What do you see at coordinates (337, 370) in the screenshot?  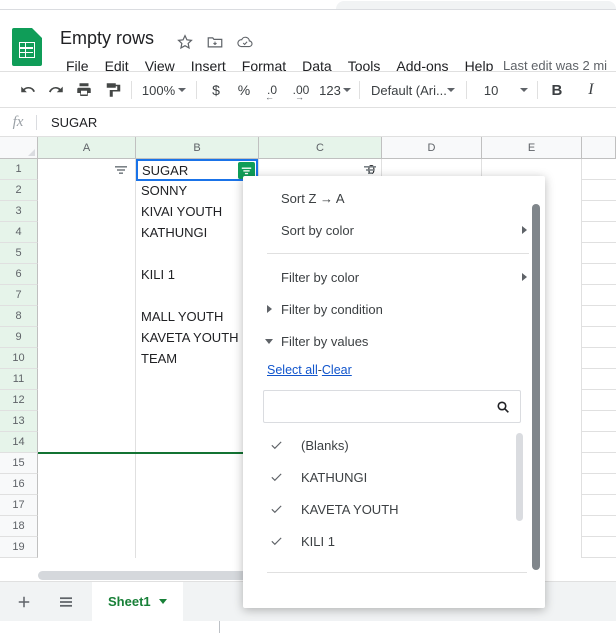 I see `clear-link: Clear` at bounding box center [337, 370].